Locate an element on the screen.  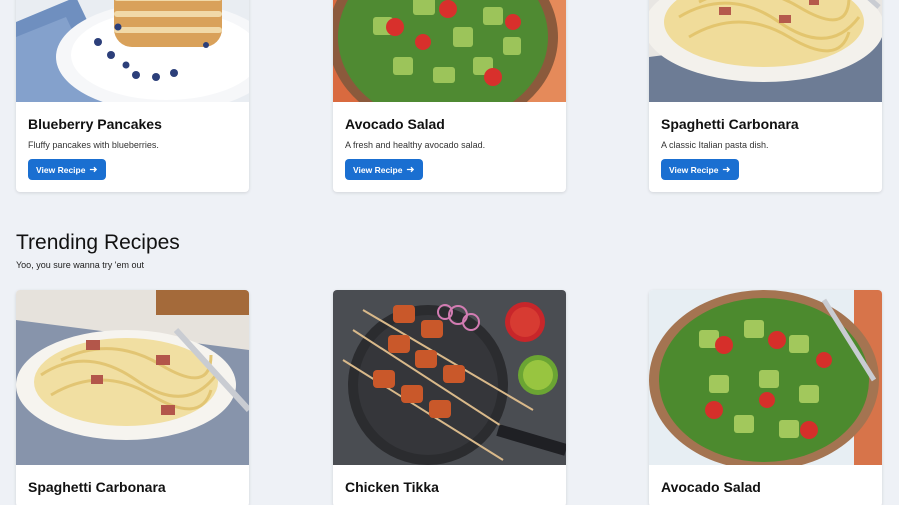
recipe-card: Avocado Salad is located at coordinates (765, 397).